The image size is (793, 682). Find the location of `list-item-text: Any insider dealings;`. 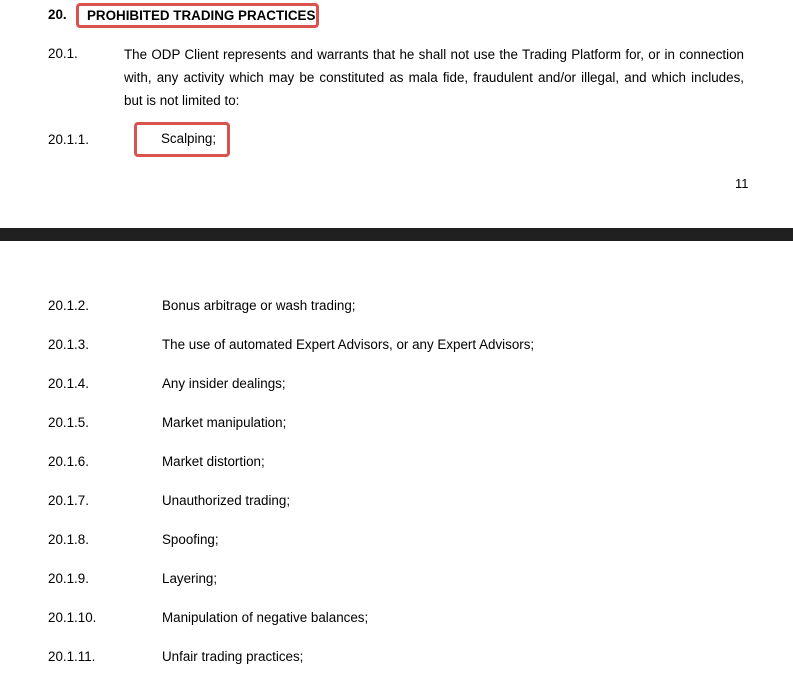

list-item-text: Any insider dealings; is located at coordinates (224, 383).